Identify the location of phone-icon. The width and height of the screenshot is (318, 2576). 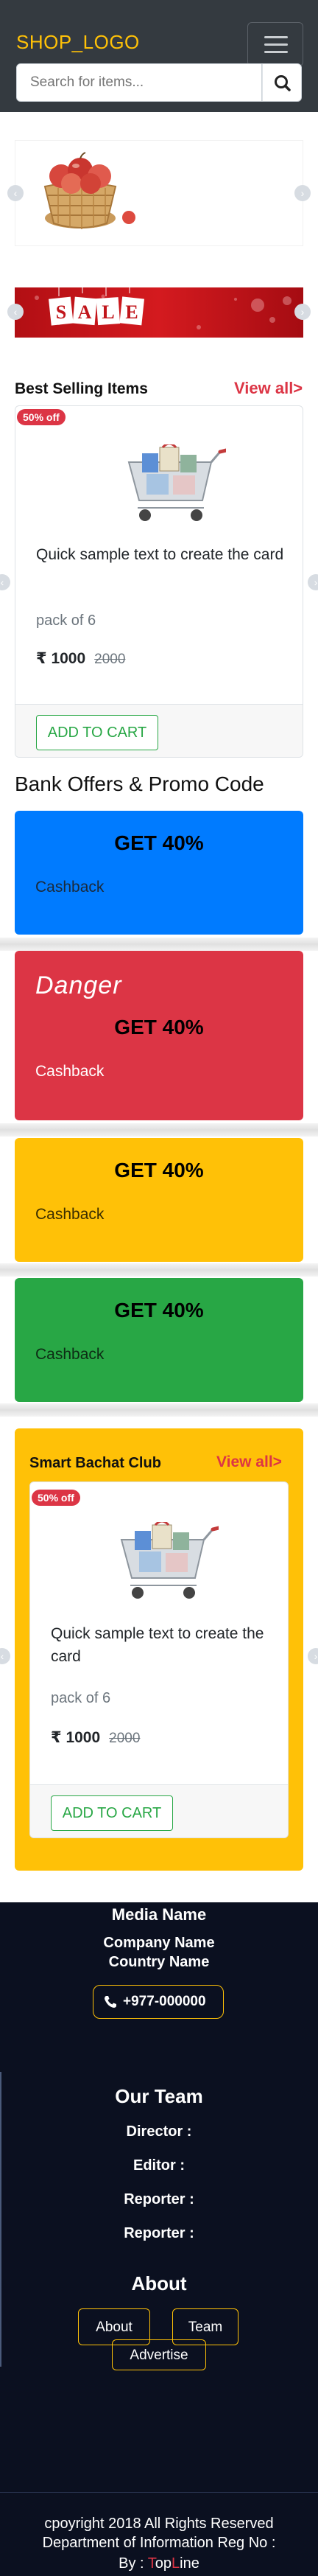
(110, 2002).